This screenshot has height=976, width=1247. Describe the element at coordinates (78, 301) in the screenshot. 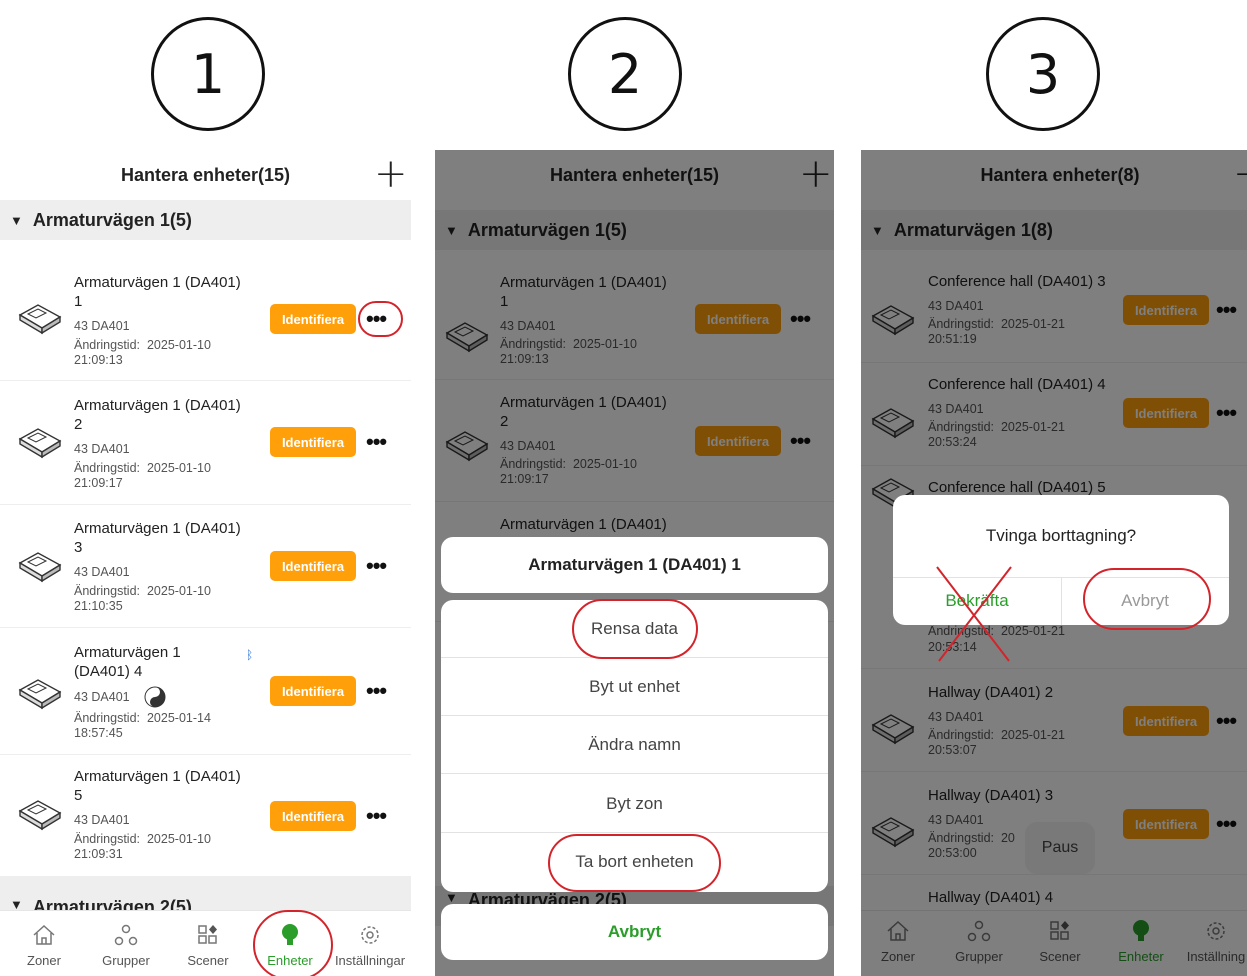

I see `device-name-line2: 1` at that location.